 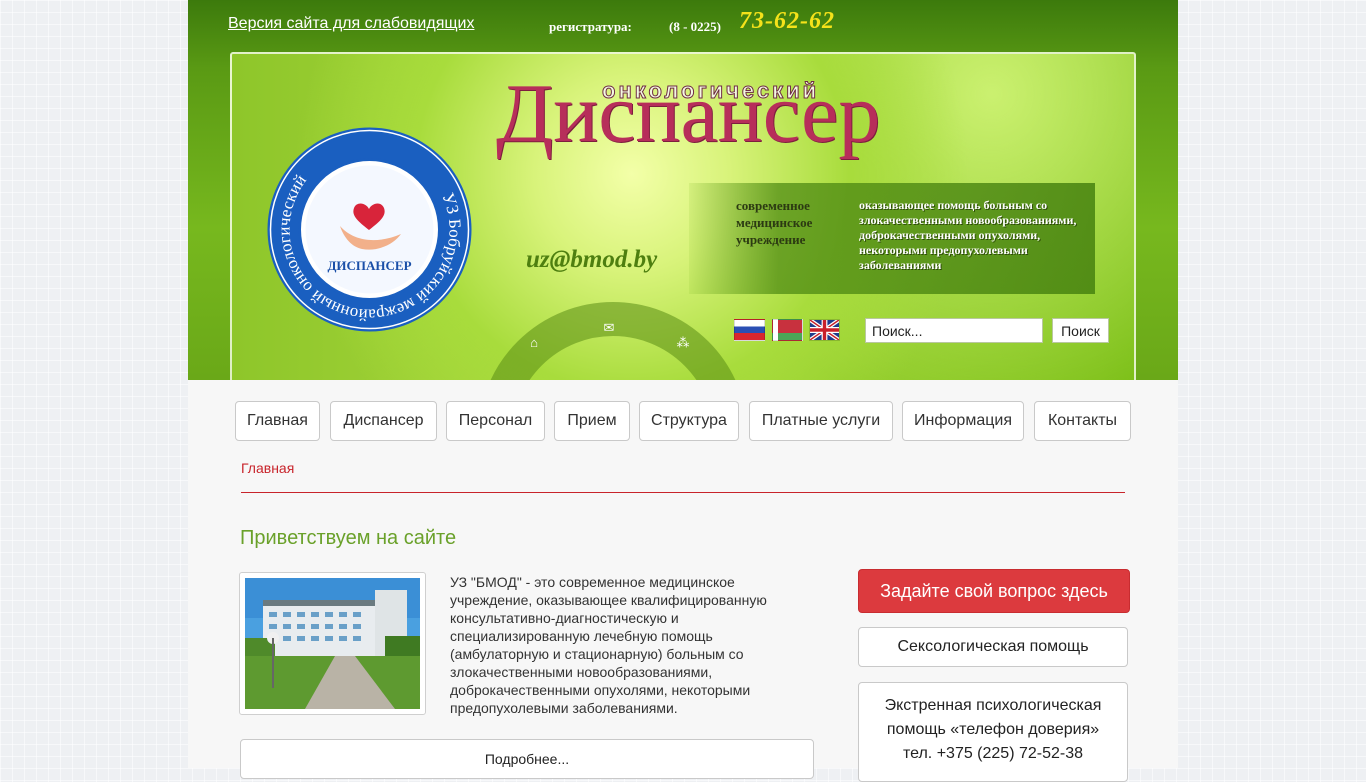 I want to click on nav-paid-services: Платные услуги, so click(x=821, y=421).